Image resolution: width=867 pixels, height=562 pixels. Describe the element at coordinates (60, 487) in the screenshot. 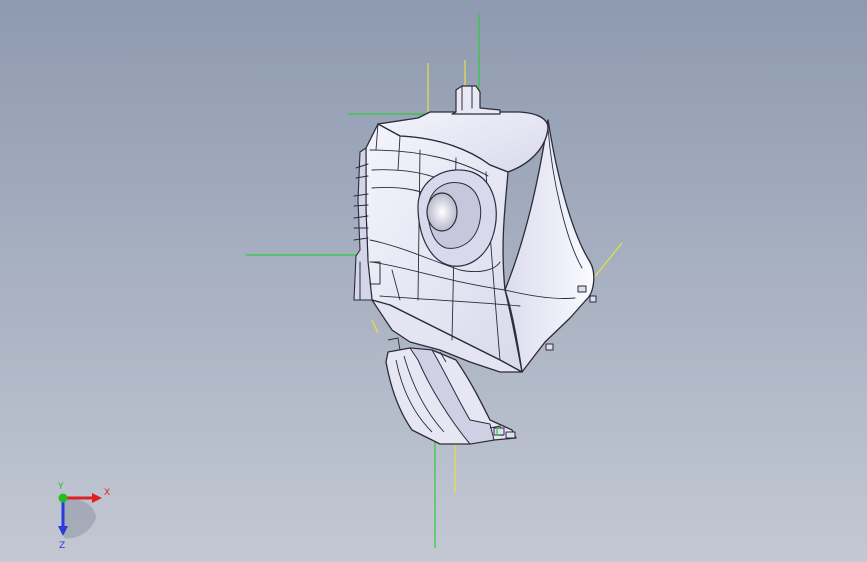

I see `triad-y-label: Y` at that location.